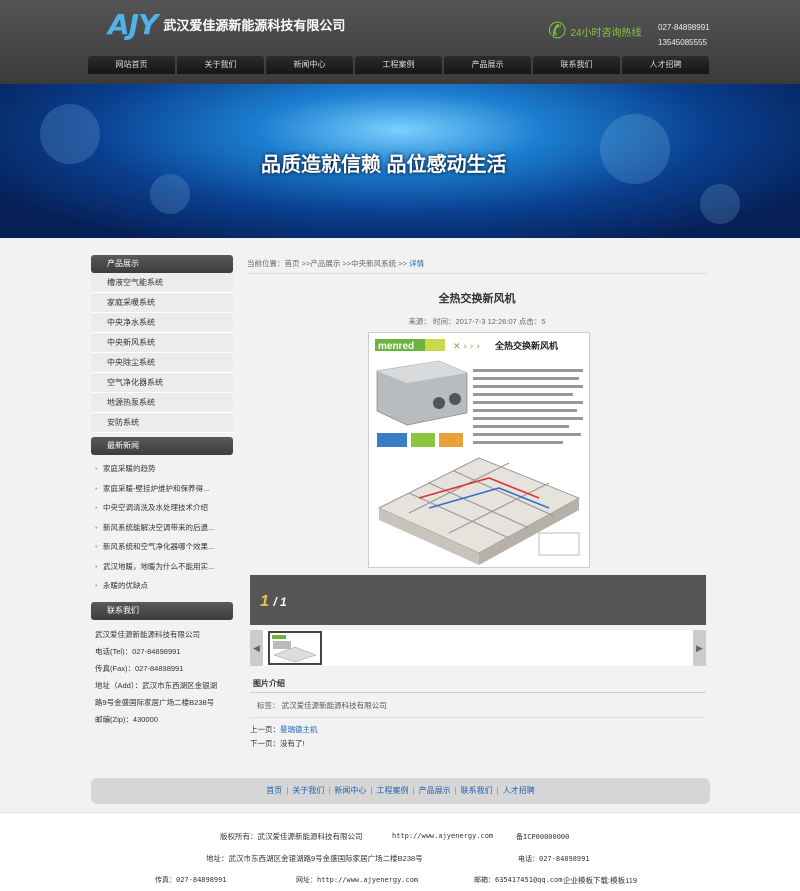 The height and width of the screenshot is (891, 800). I want to click on footer-link-products: 产品展示, so click(435, 790).